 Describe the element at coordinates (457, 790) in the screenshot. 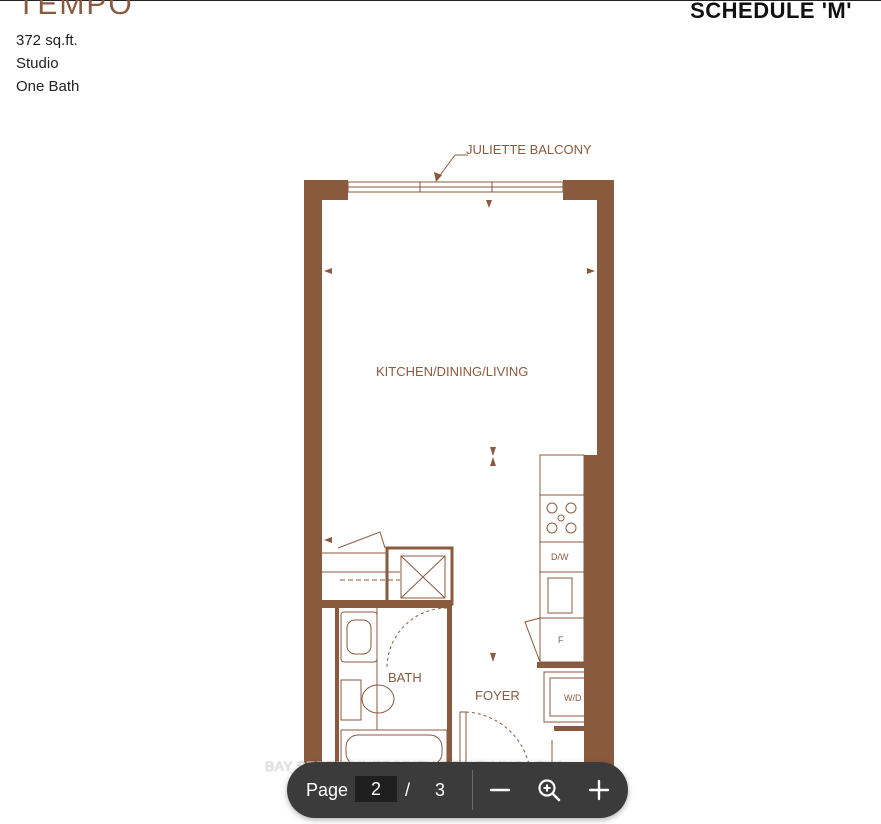

I see `pdf-toolbar: Page 2 / 3` at that location.